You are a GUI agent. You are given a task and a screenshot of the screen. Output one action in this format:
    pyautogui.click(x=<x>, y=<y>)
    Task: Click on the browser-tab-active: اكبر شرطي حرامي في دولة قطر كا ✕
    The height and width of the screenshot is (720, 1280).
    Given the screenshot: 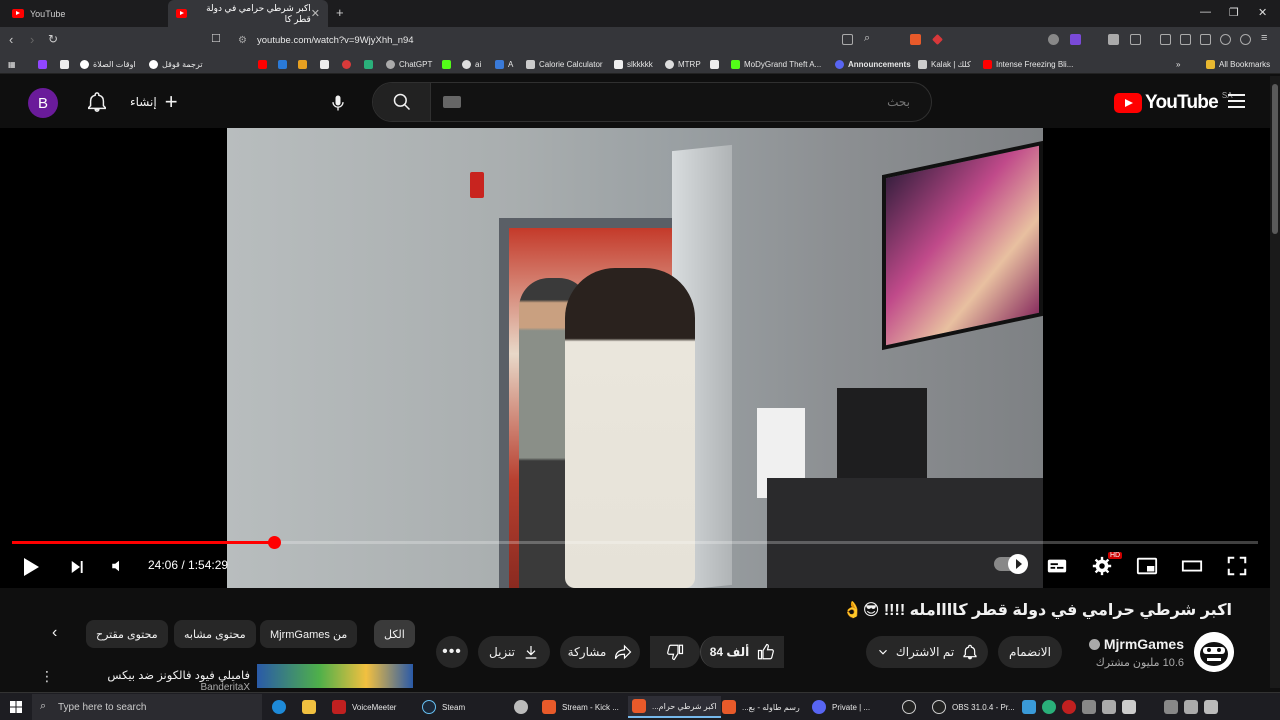 What is the action you would take?
    pyautogui.click(x=248, y=13)
    